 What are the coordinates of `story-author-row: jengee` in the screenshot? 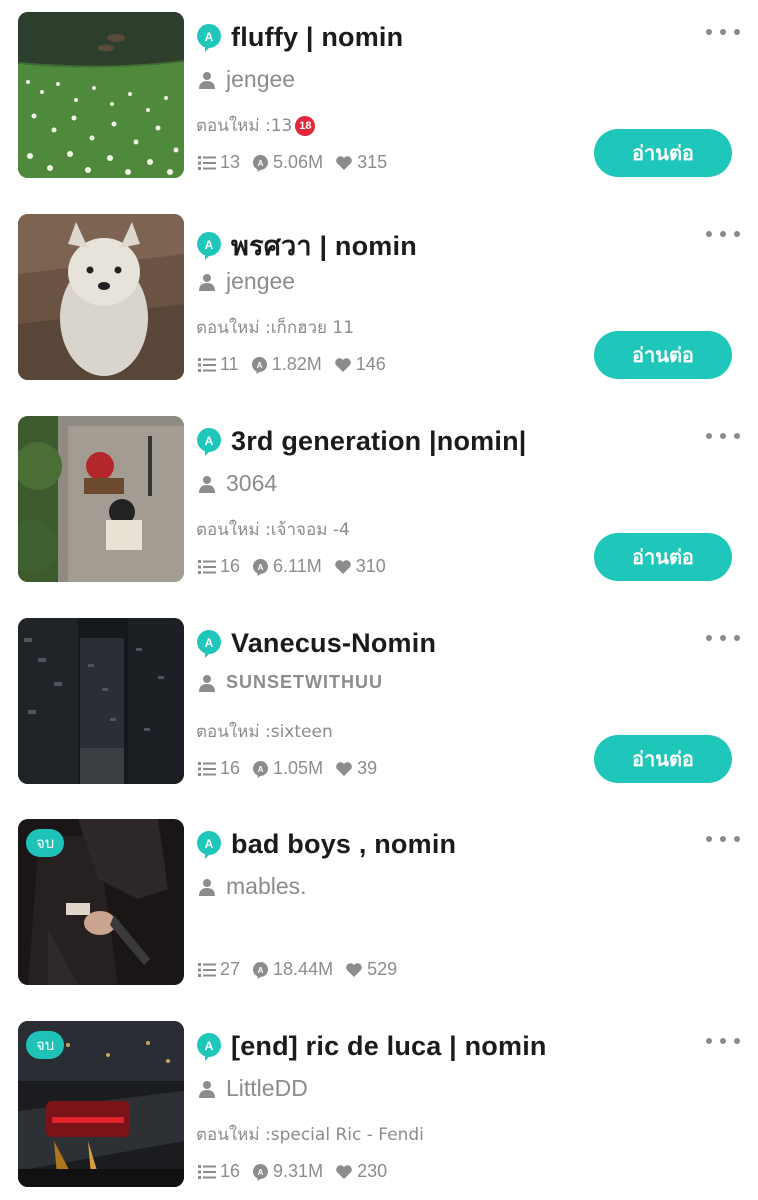 It's located at (246, 281).